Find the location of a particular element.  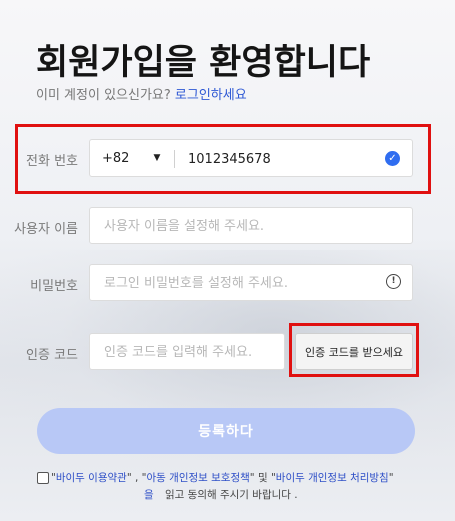

verification-label: 인증 코드 is located at coordinates (52, 355).